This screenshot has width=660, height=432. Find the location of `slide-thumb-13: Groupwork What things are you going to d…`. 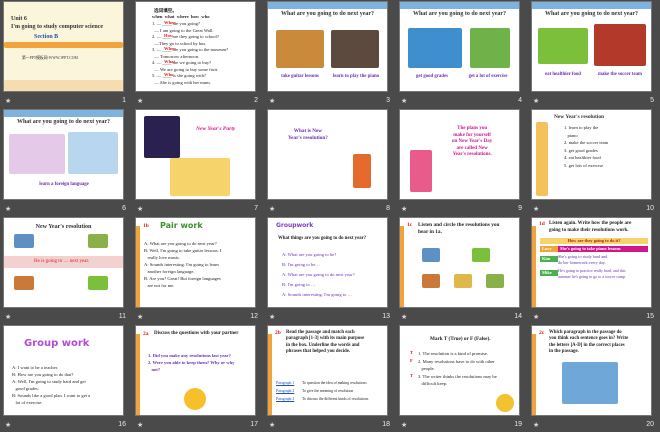

slide-thumb-13: Groupwork What things are you going to d… is located at coordinates (330, 270).